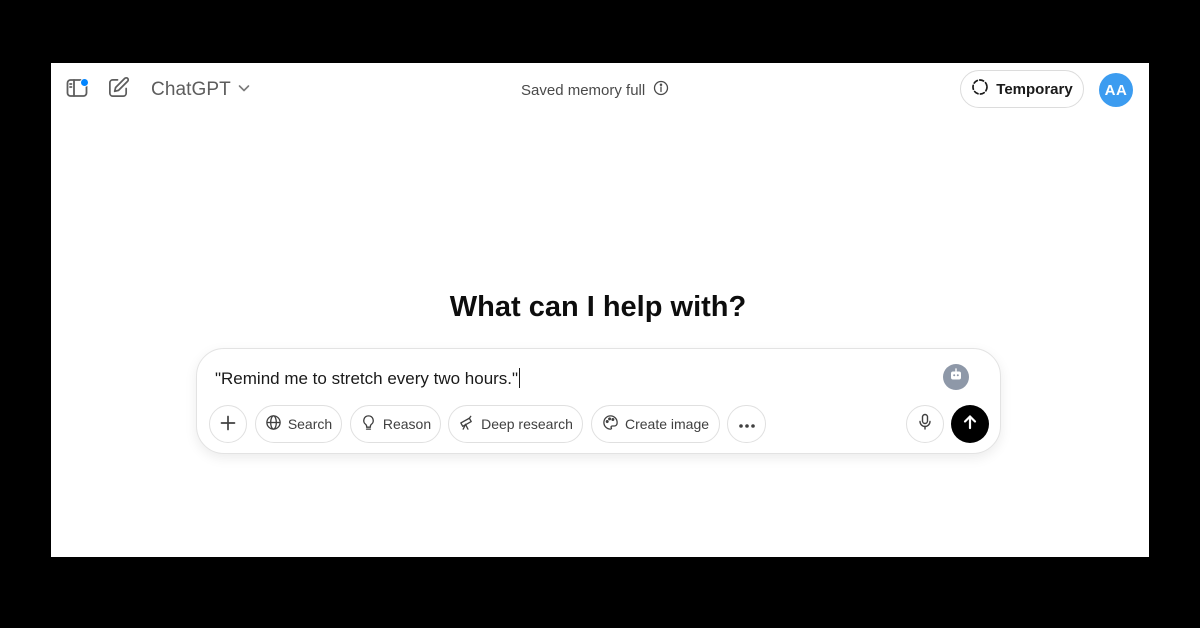 The image size is (1200, 628). I want to click on plus-icon, so click(228, 424).